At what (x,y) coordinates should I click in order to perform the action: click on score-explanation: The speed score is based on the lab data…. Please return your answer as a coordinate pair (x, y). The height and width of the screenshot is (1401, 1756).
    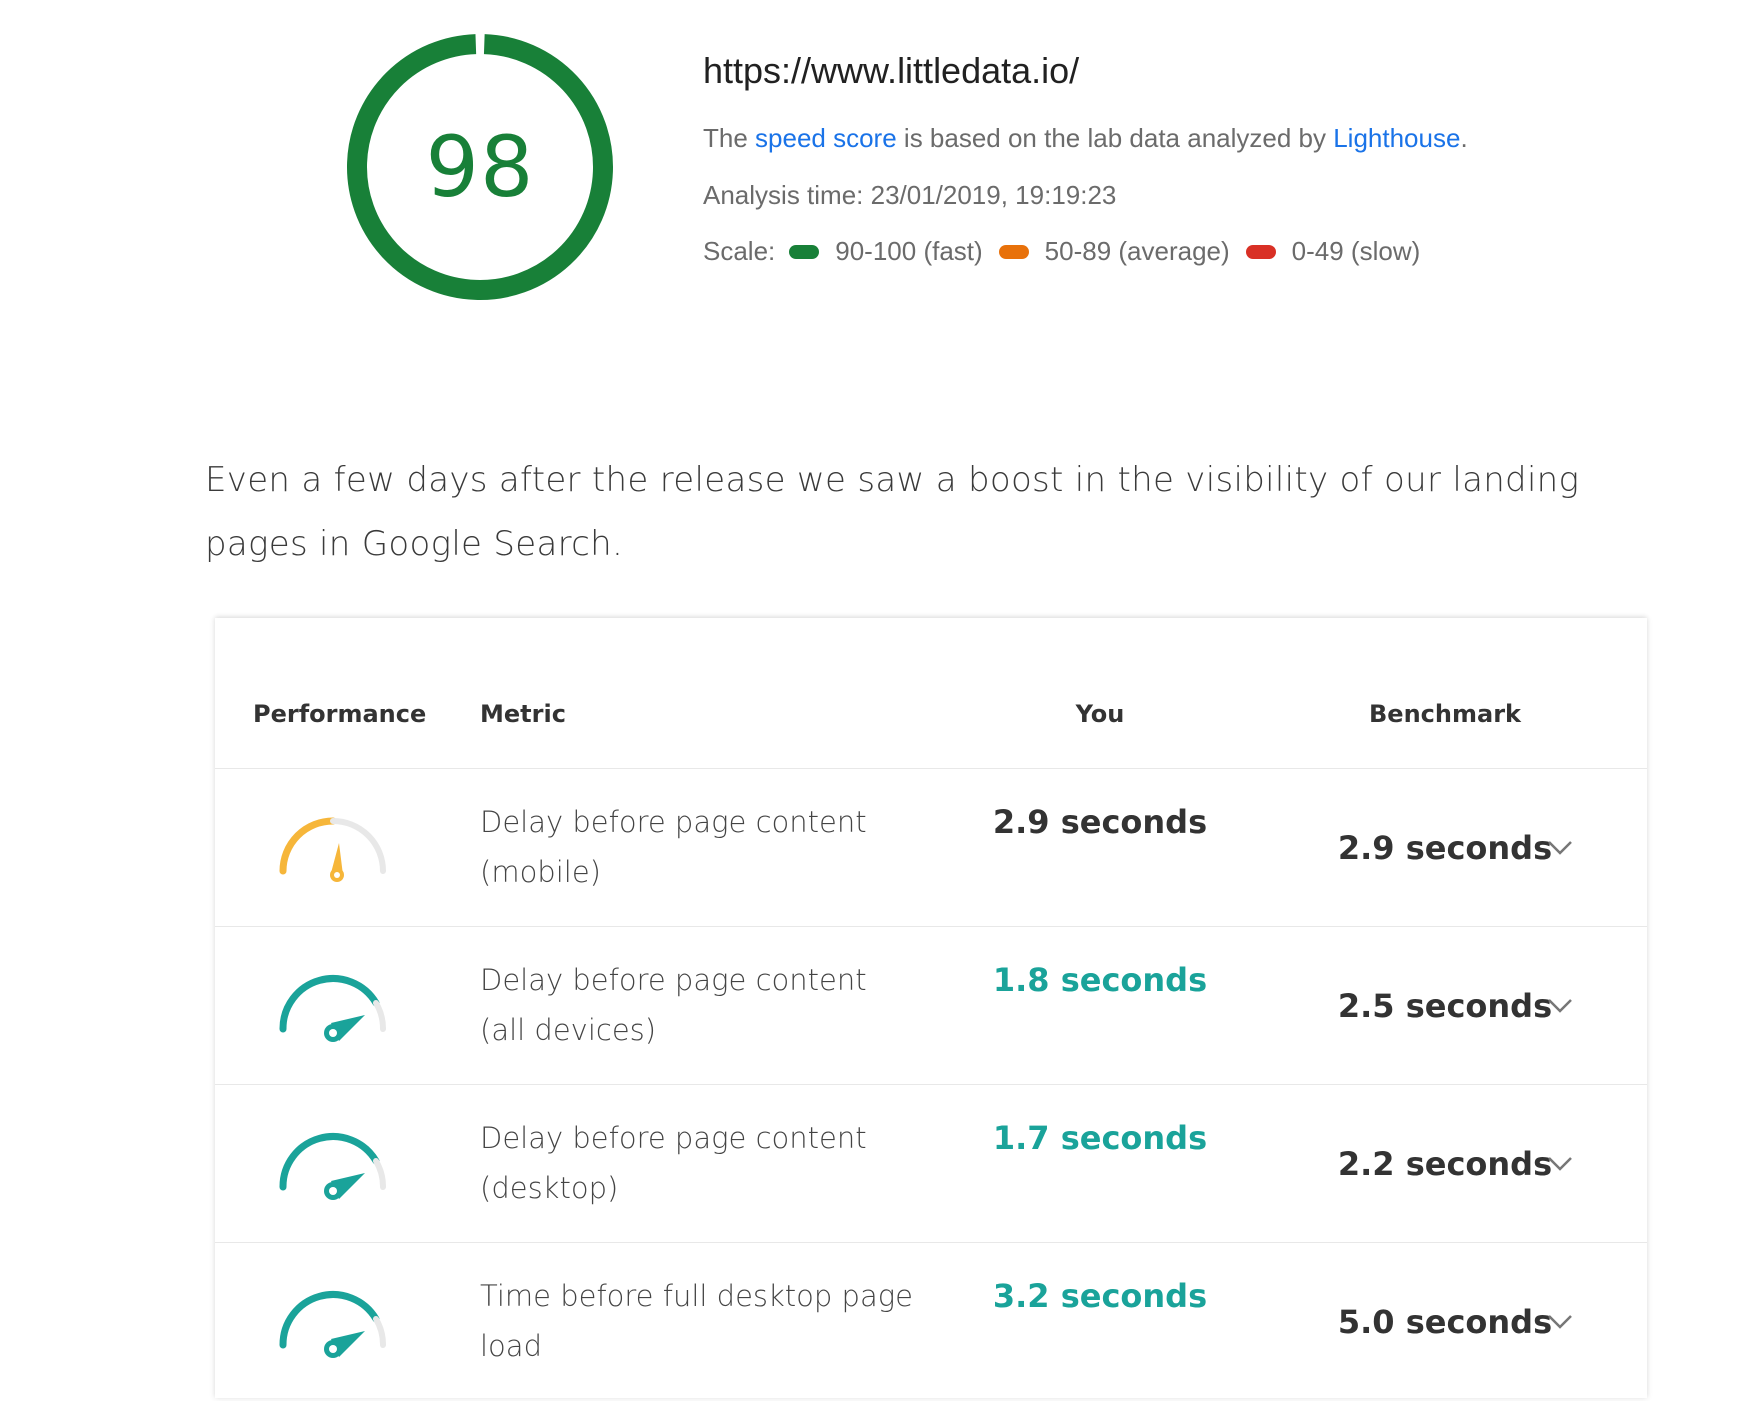
    Looking at the image, I should click on (1085, 138).